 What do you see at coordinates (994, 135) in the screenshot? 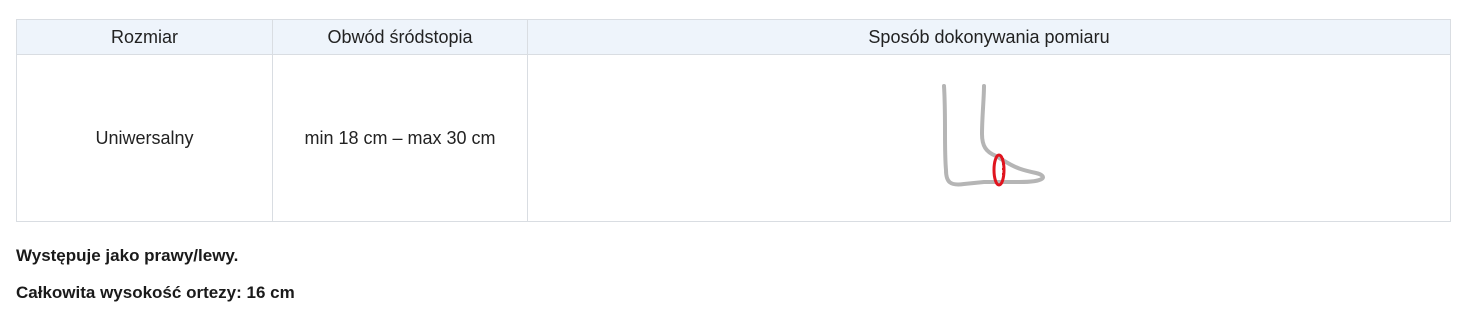
I see `foot-measurement-icon` at bounding box center [994, 135].